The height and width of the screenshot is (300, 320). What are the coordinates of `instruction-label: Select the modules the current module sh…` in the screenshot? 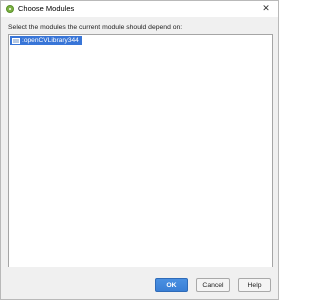 It's located at (95, 27).